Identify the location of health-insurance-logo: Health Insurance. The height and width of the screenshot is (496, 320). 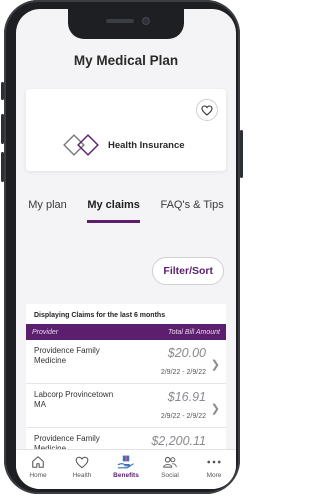
(123, 145).